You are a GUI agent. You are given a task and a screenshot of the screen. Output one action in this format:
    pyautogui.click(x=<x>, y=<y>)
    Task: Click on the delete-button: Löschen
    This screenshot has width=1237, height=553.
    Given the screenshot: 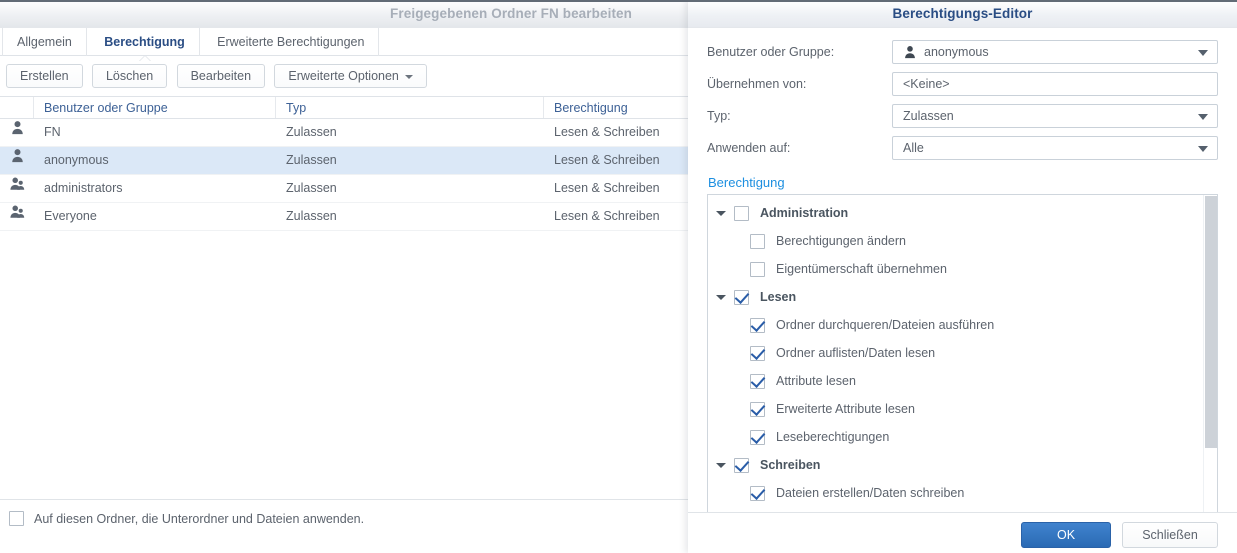 What is the action you would take?
    pyautogui.click(x=129, y=76)
    